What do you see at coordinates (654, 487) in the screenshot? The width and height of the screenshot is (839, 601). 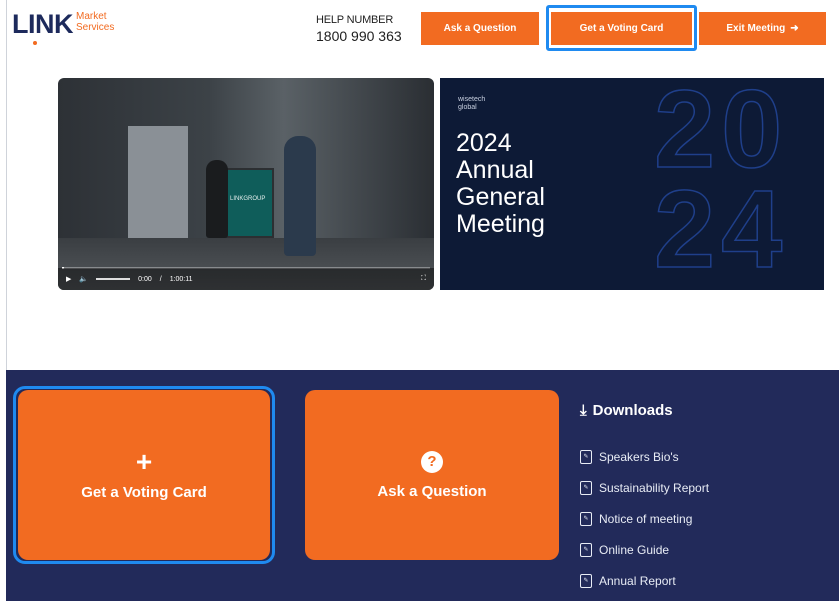 I see `download-label: Sustainability Report` at bounding box center [654, 487].